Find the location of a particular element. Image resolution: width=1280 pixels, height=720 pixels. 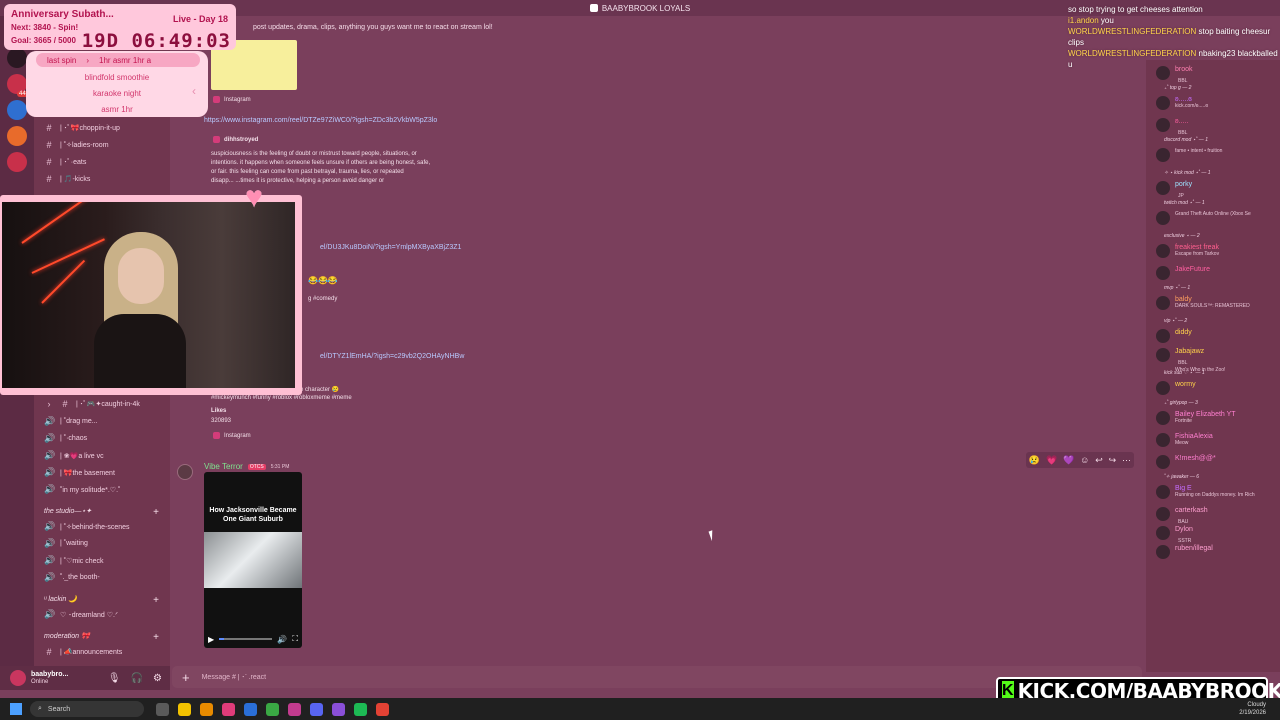

task-view-icon is located at coordinates (162, 709).